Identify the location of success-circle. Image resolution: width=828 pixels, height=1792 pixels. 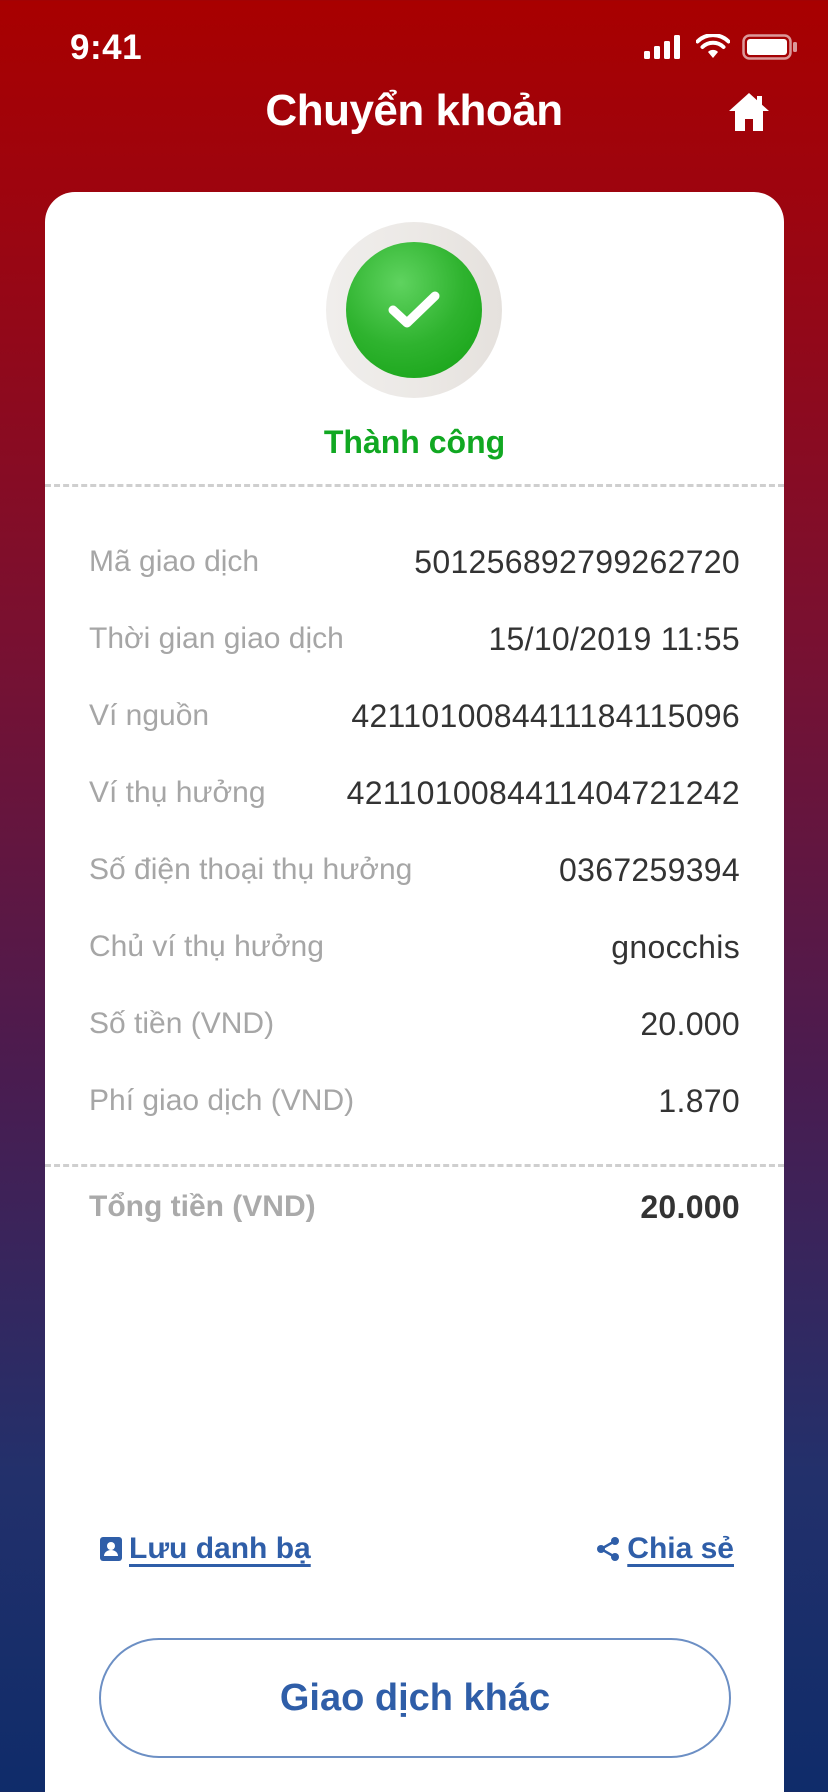
(414, 310).